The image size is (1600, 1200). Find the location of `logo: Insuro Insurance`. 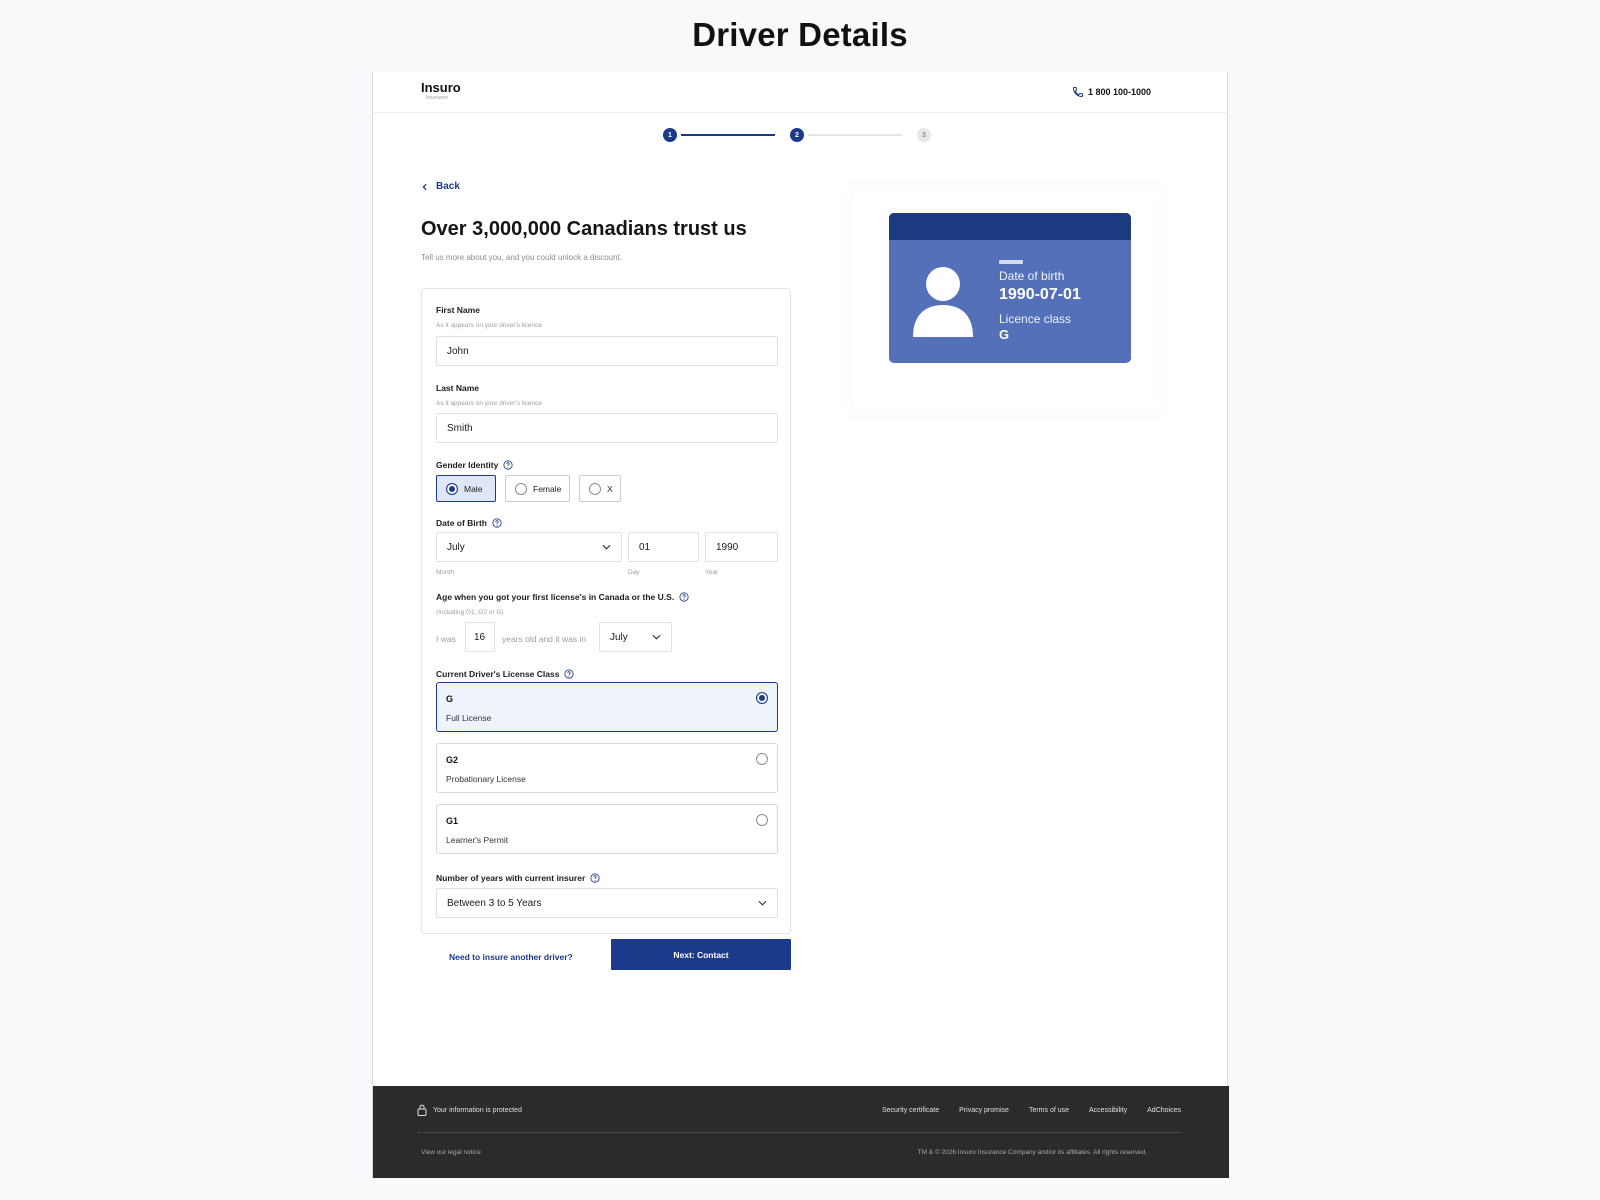

logo: Insuro Insurance is located at coordinates (441, 91).